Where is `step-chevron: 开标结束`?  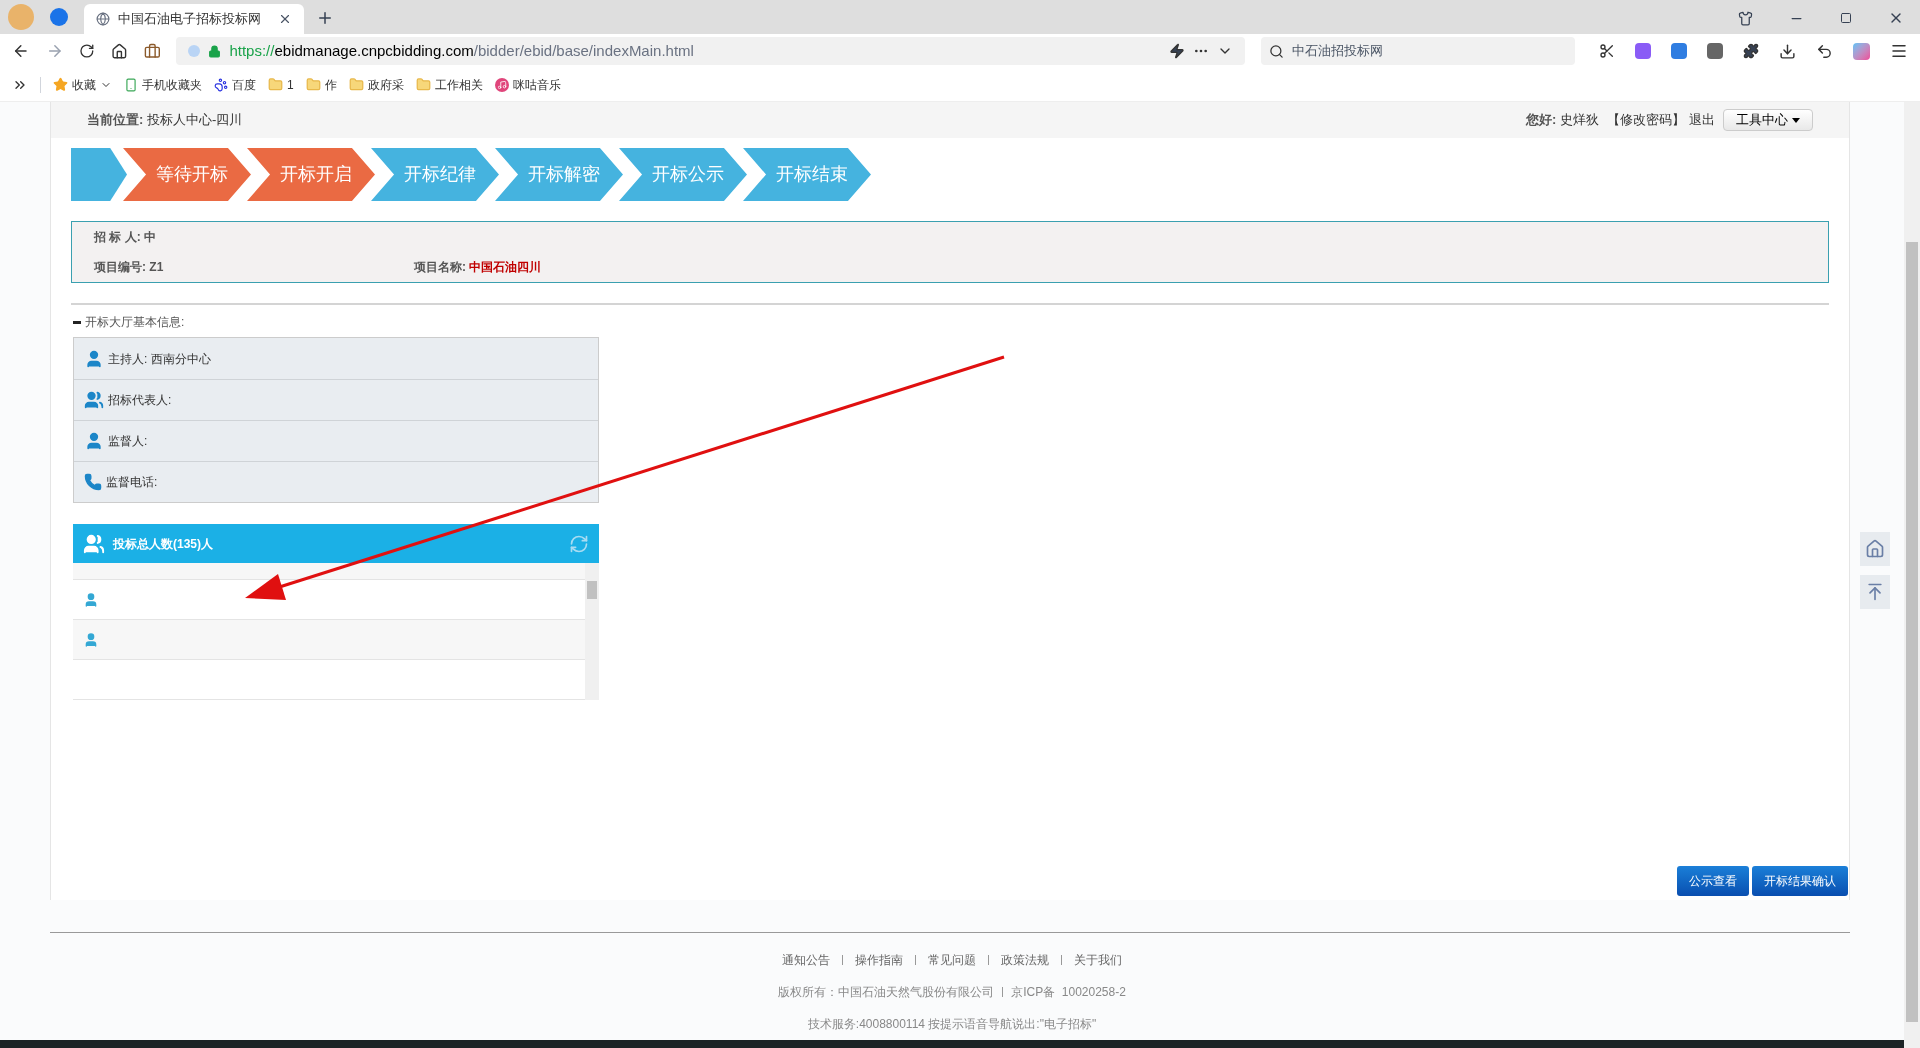 step-chevron: 开标结束 is located at coordinates (807, 174).